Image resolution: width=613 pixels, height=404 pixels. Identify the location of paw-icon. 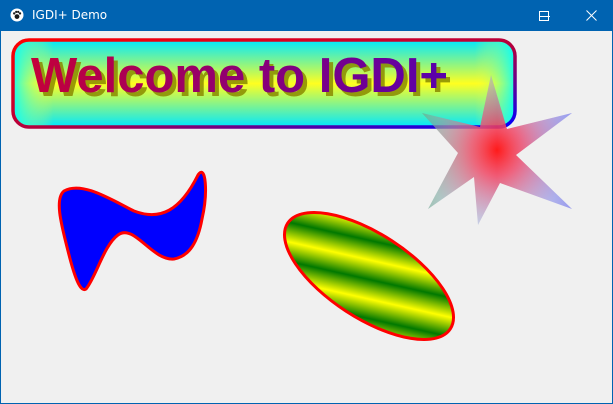
(17, 15).